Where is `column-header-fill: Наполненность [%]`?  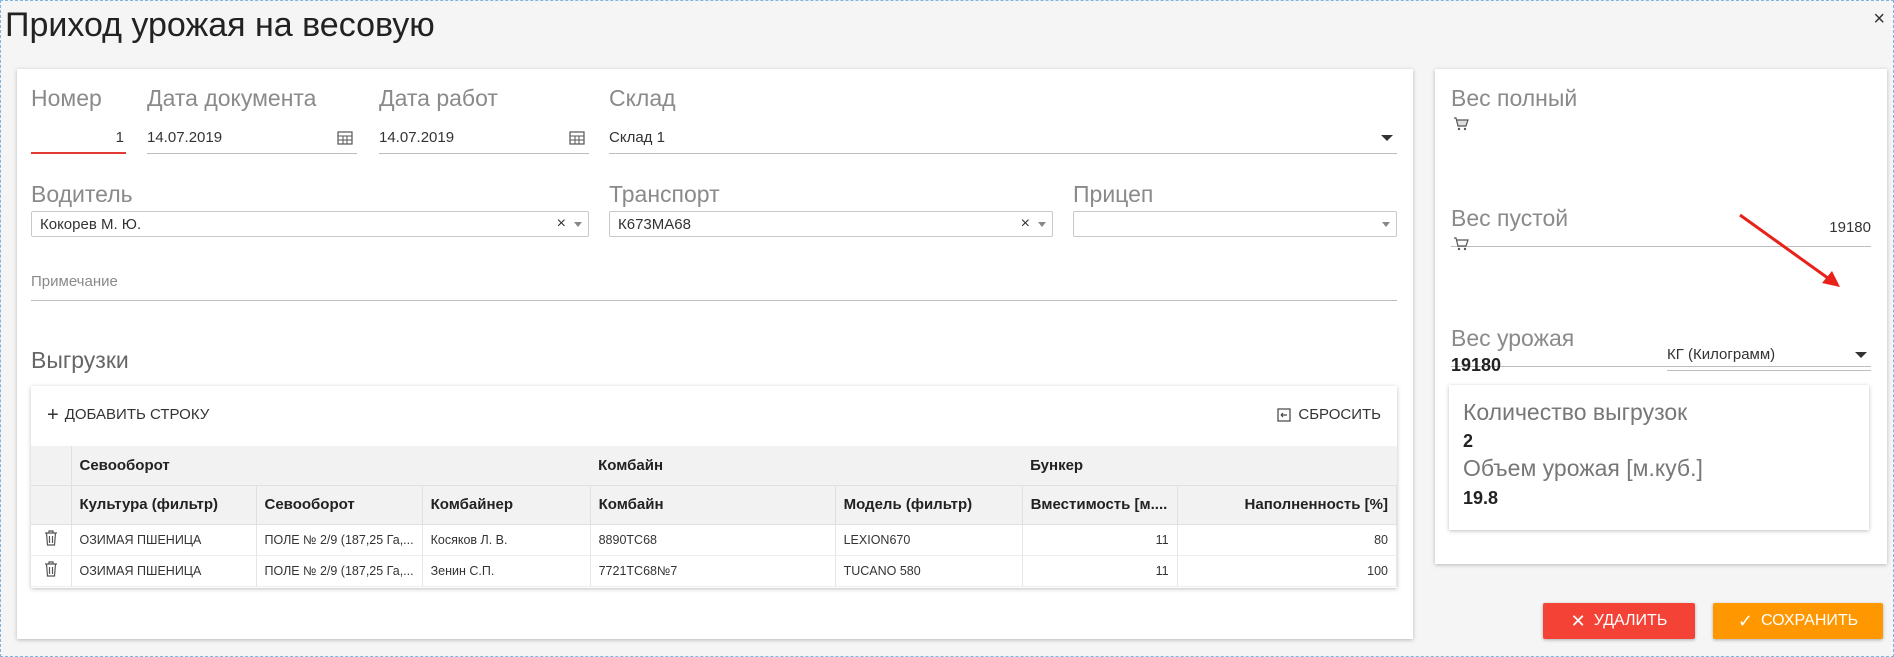 column-header-fill: Наполненность [%] is located at coordinates (1287, 505).